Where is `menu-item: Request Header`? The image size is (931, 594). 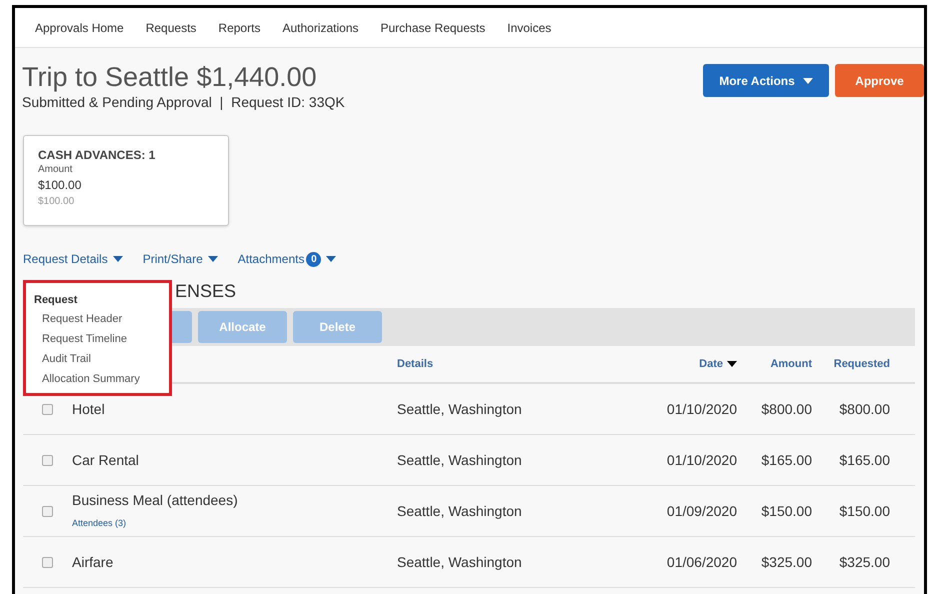 menu-item: Request Header is located at coordinates (101, 319).